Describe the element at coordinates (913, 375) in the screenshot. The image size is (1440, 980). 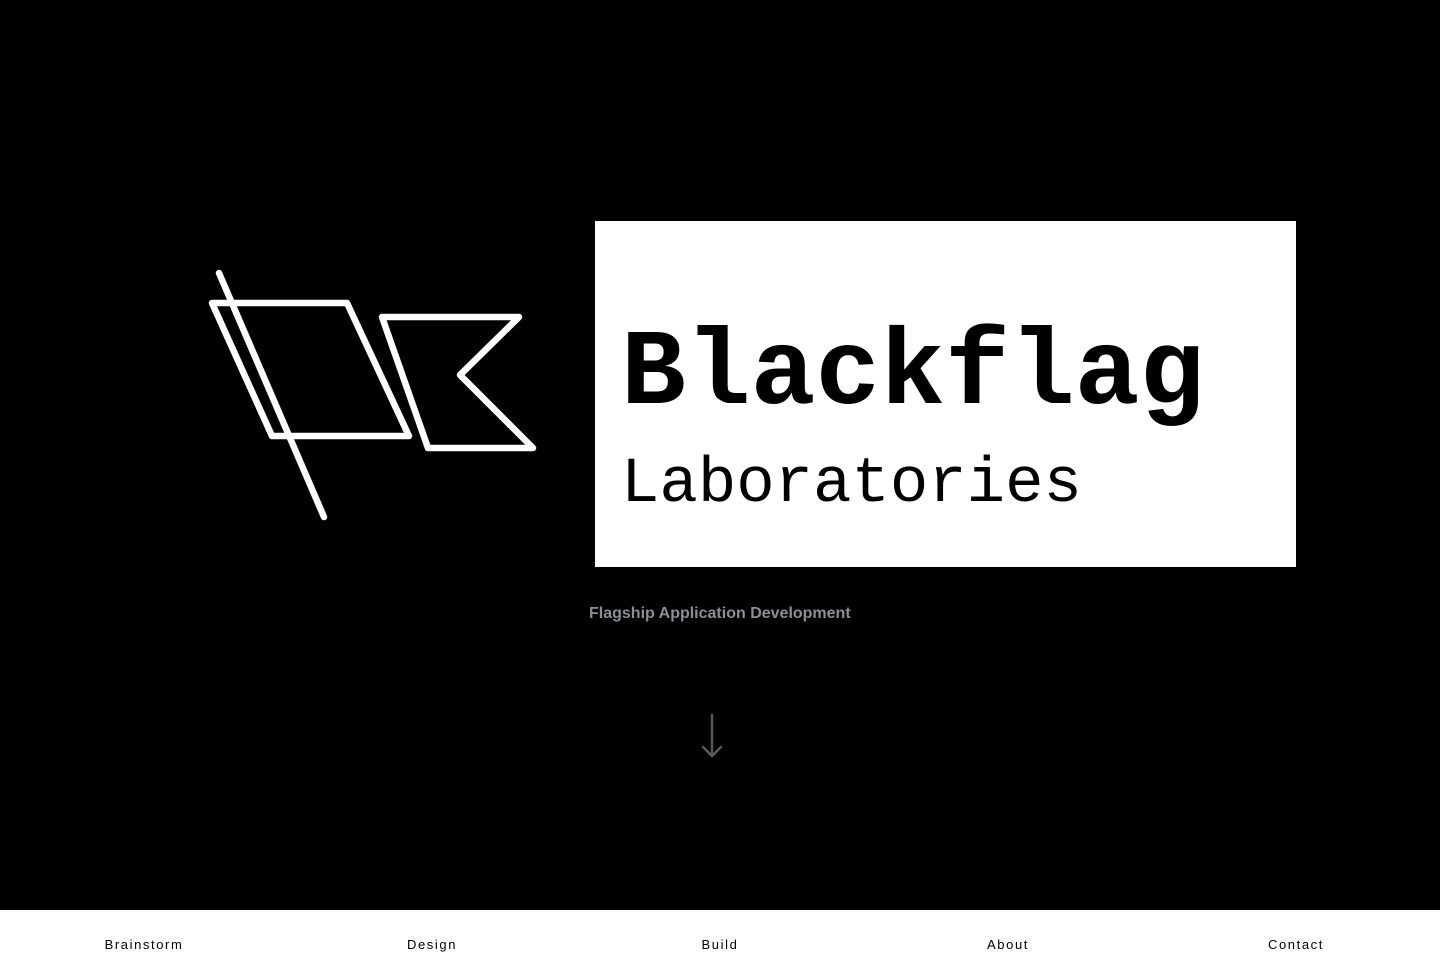
I see `brand-name-primary: Blackflag` at that location.